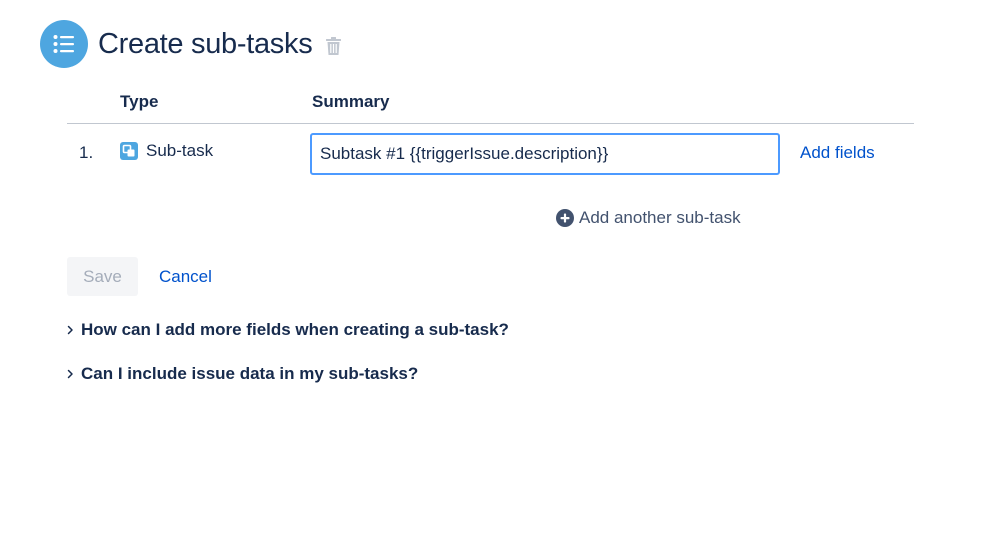 Image resolution: width=999 pixels, height=552 pixels. I want to click on table-row: 1. Sub-task Add fields, so click(490, 154).